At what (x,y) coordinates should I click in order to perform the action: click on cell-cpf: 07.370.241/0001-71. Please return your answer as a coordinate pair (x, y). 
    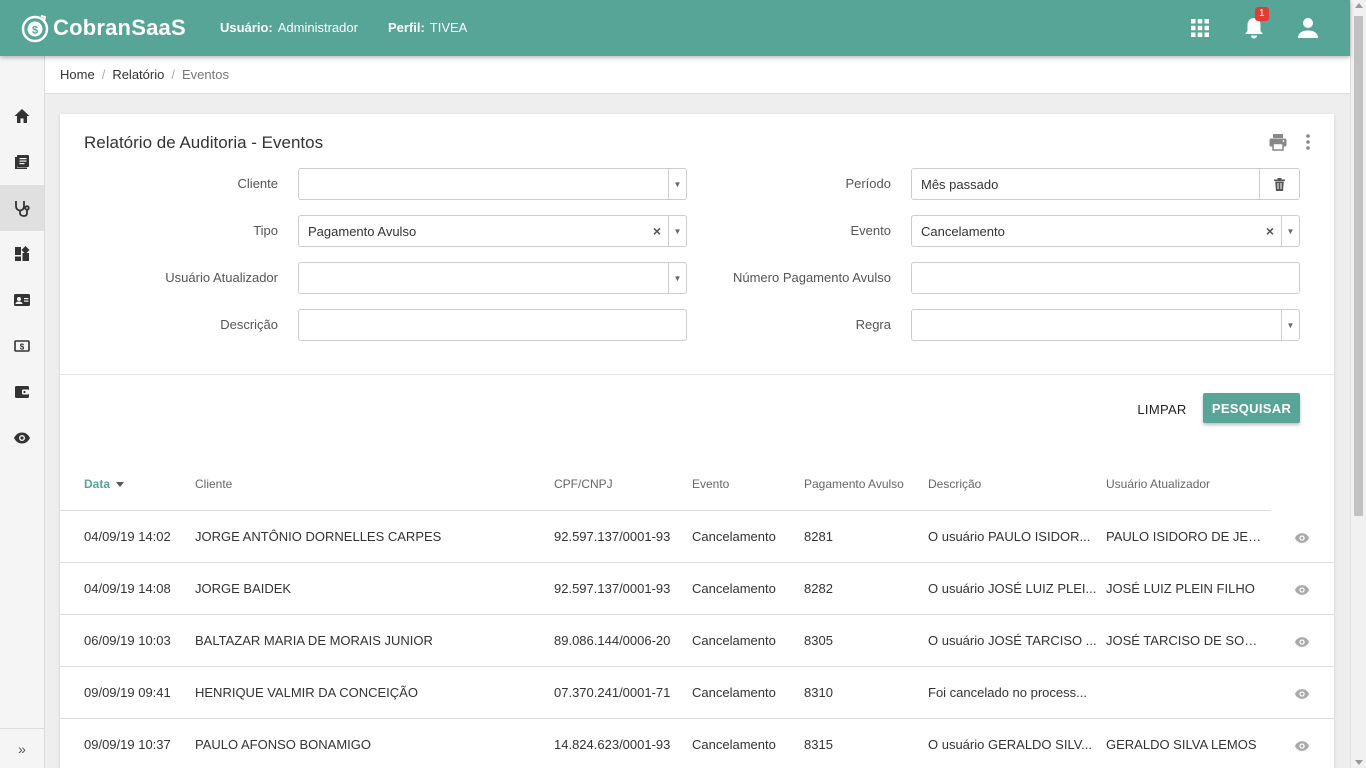
    Looking at the image, I should click on (612, 692).